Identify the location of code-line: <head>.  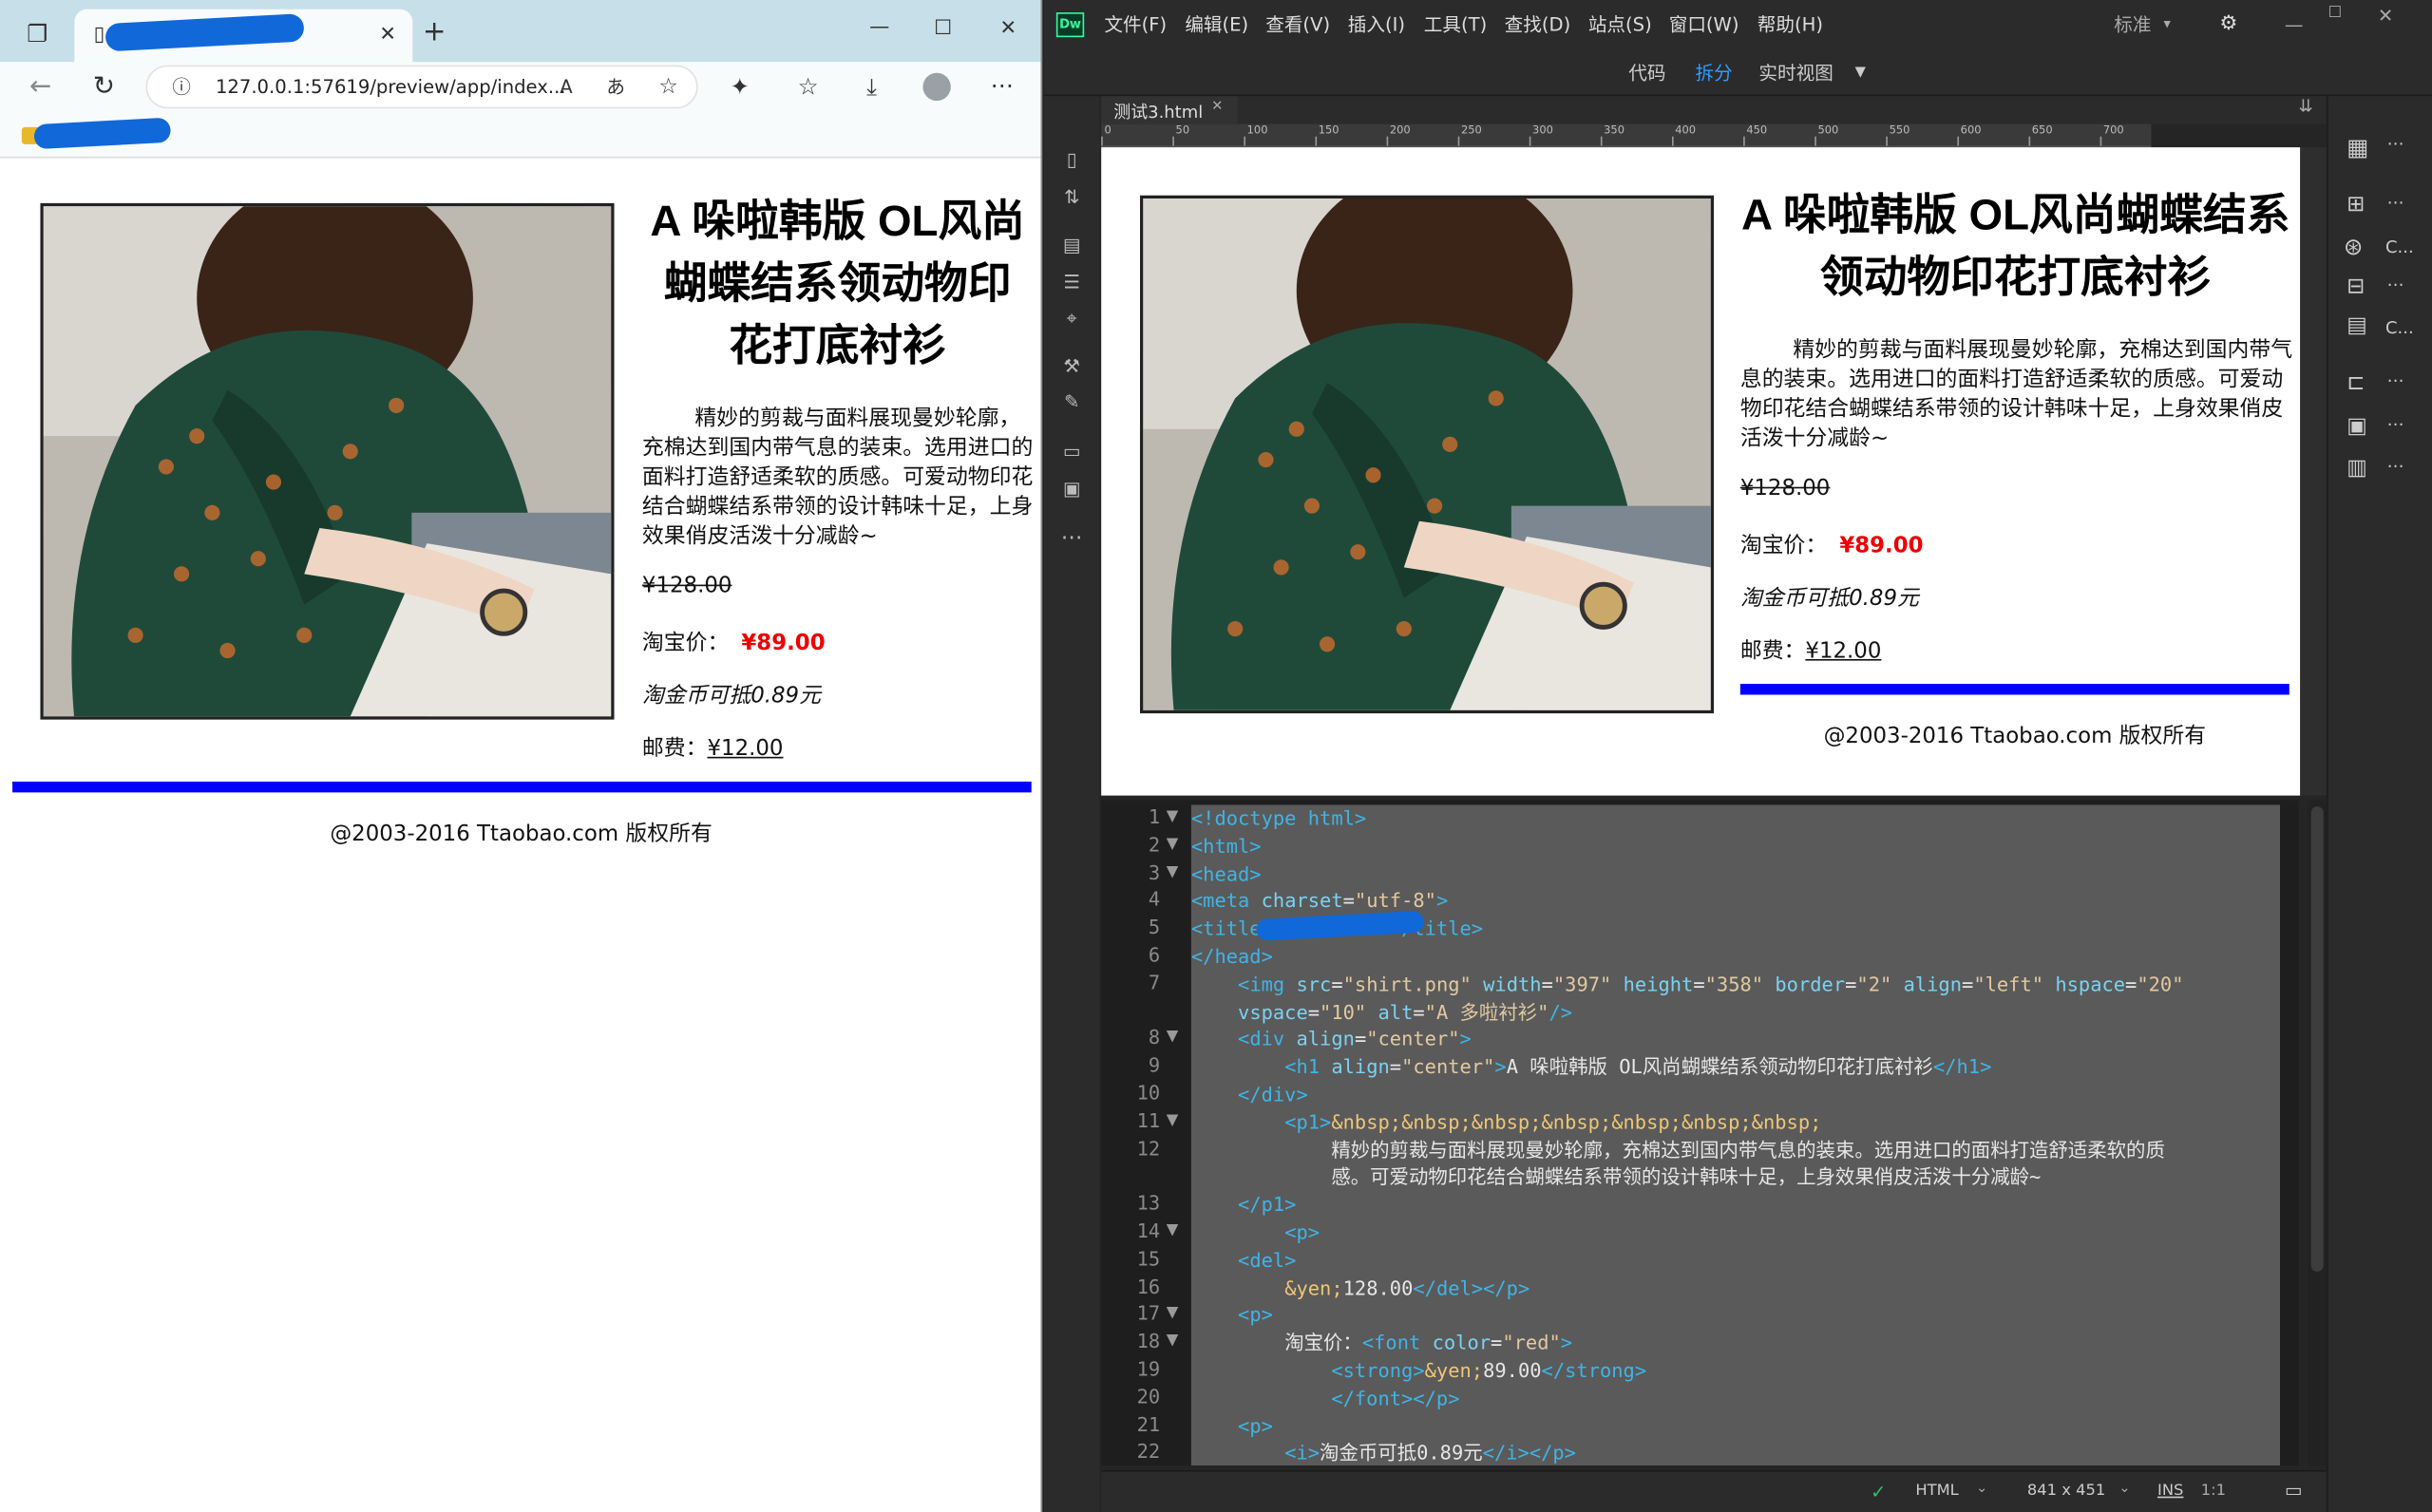
(1226, 874).